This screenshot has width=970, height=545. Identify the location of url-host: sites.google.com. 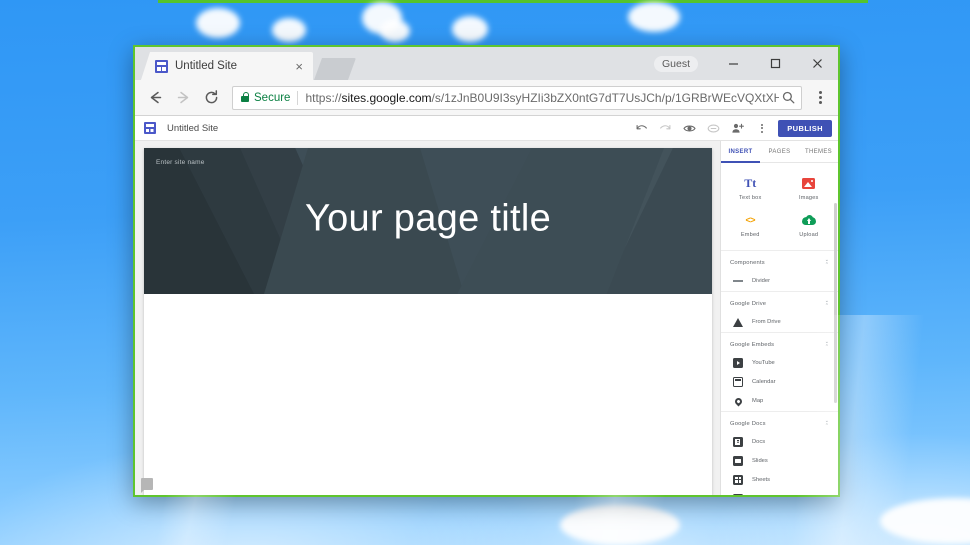
(386, 97).